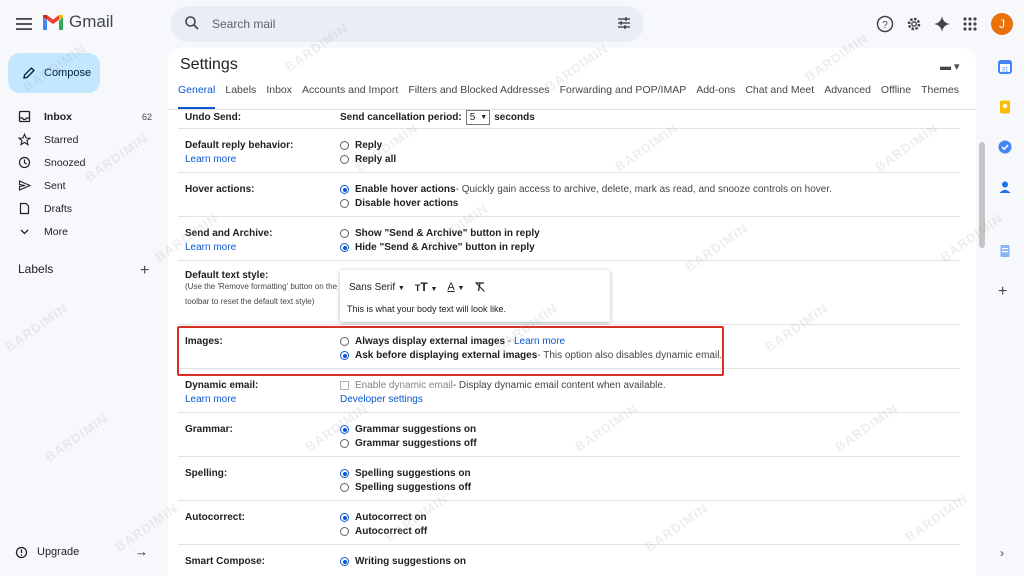  What do you see at coordinates (399, 203) in the screenshot?
I see `disable-hover-option: Disable hover actions` at bounding box center [399, 203].